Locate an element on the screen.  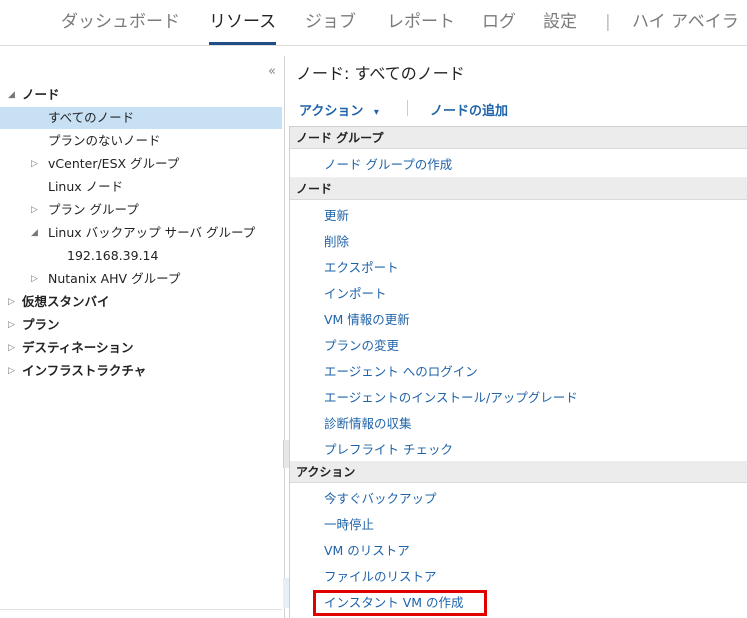
menu-item-create-instant-vm: インスタント VM の作成 is located at coordinates (394, 603).